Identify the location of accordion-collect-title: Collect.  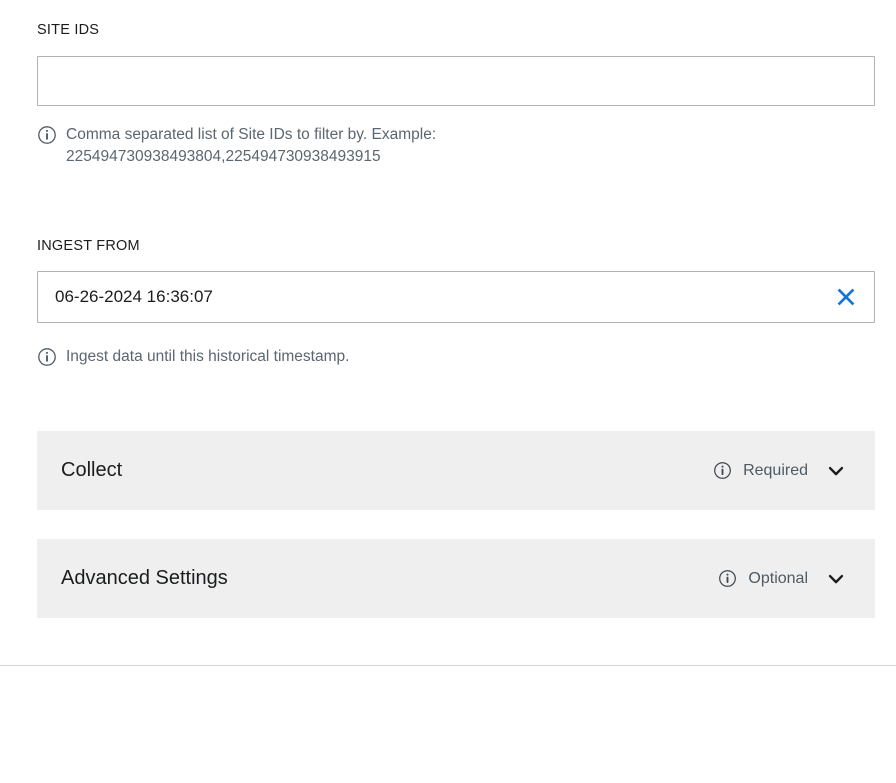
(92, 470).